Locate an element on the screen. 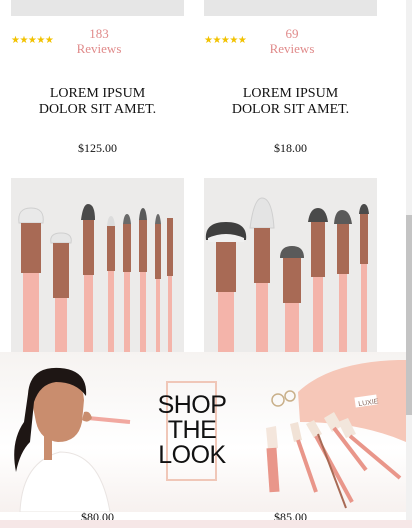  reviews-link-1: 183 Reviews is located at coordinates (99, 41).